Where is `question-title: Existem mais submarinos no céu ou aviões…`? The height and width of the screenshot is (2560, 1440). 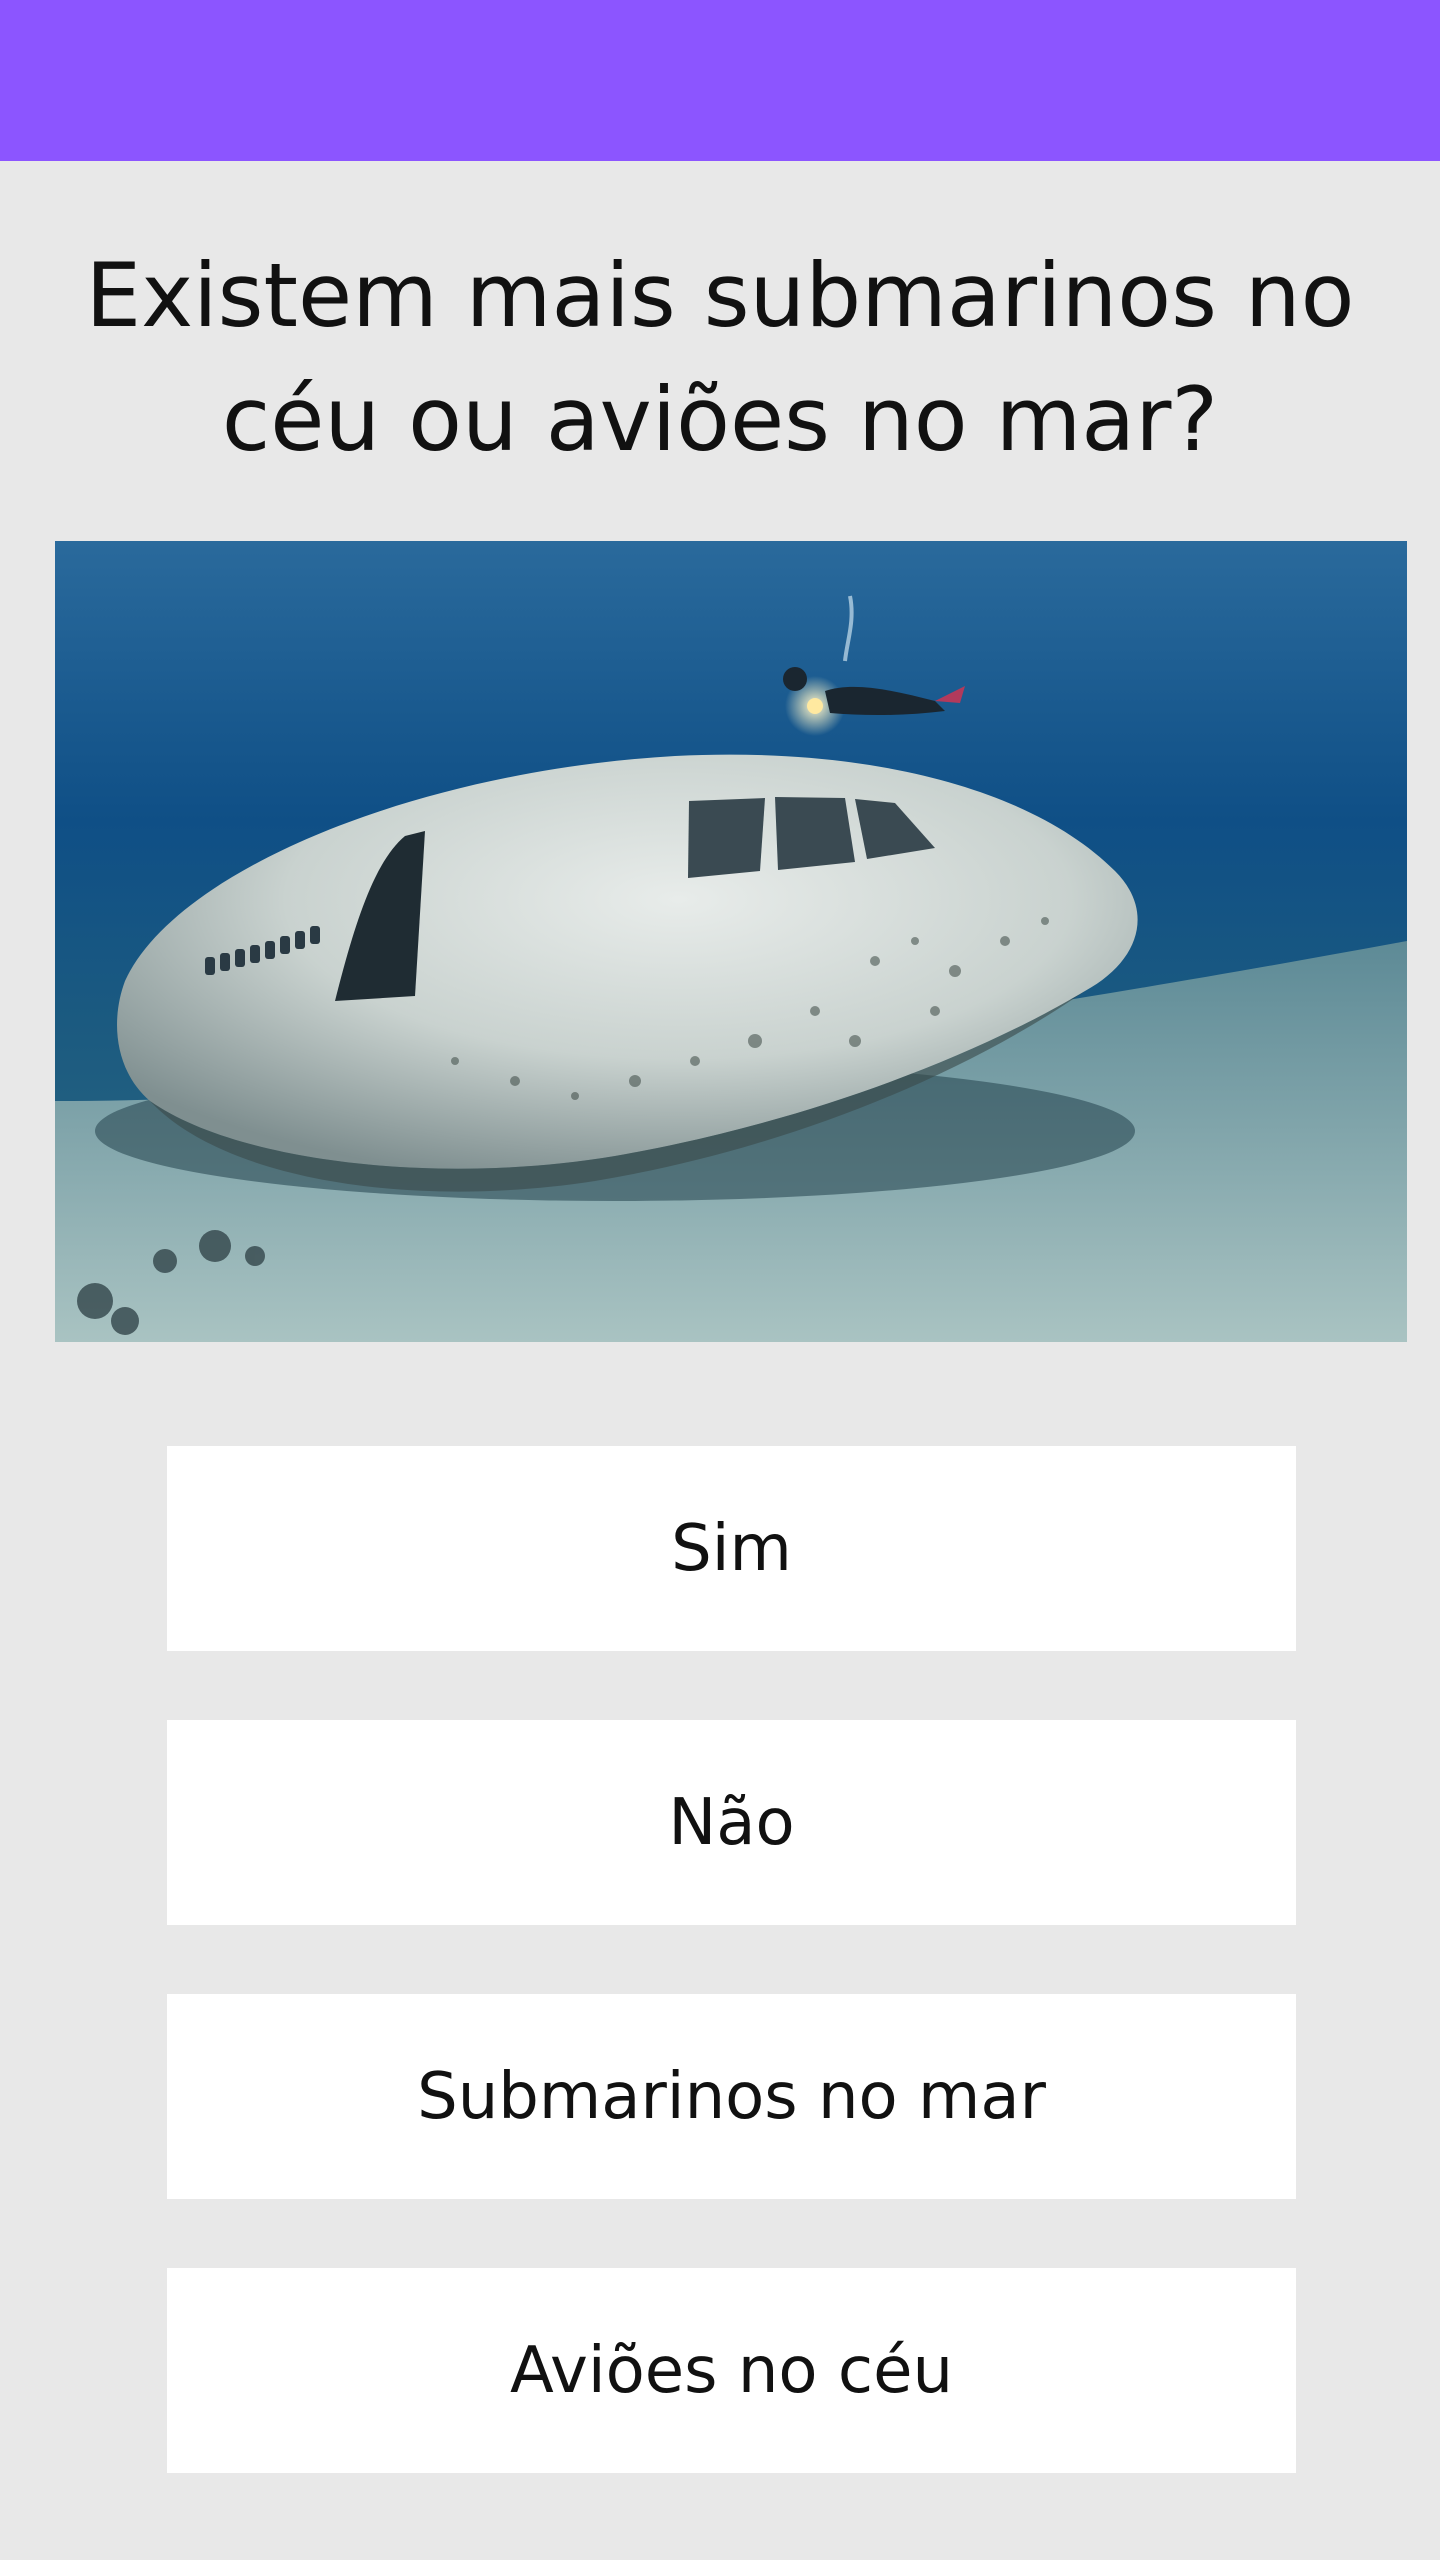 question-title: Existem mais submarinos no céu ou aviões… is located at coordinates (720, 357).